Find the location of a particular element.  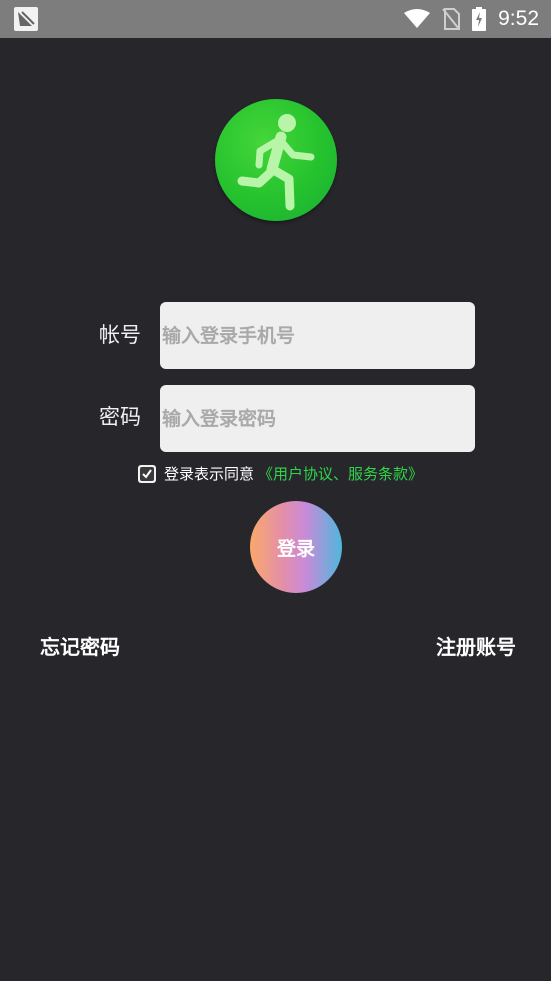

agreement-link: 《用户协议、服务条款》 is located at coordinates (340, 473).